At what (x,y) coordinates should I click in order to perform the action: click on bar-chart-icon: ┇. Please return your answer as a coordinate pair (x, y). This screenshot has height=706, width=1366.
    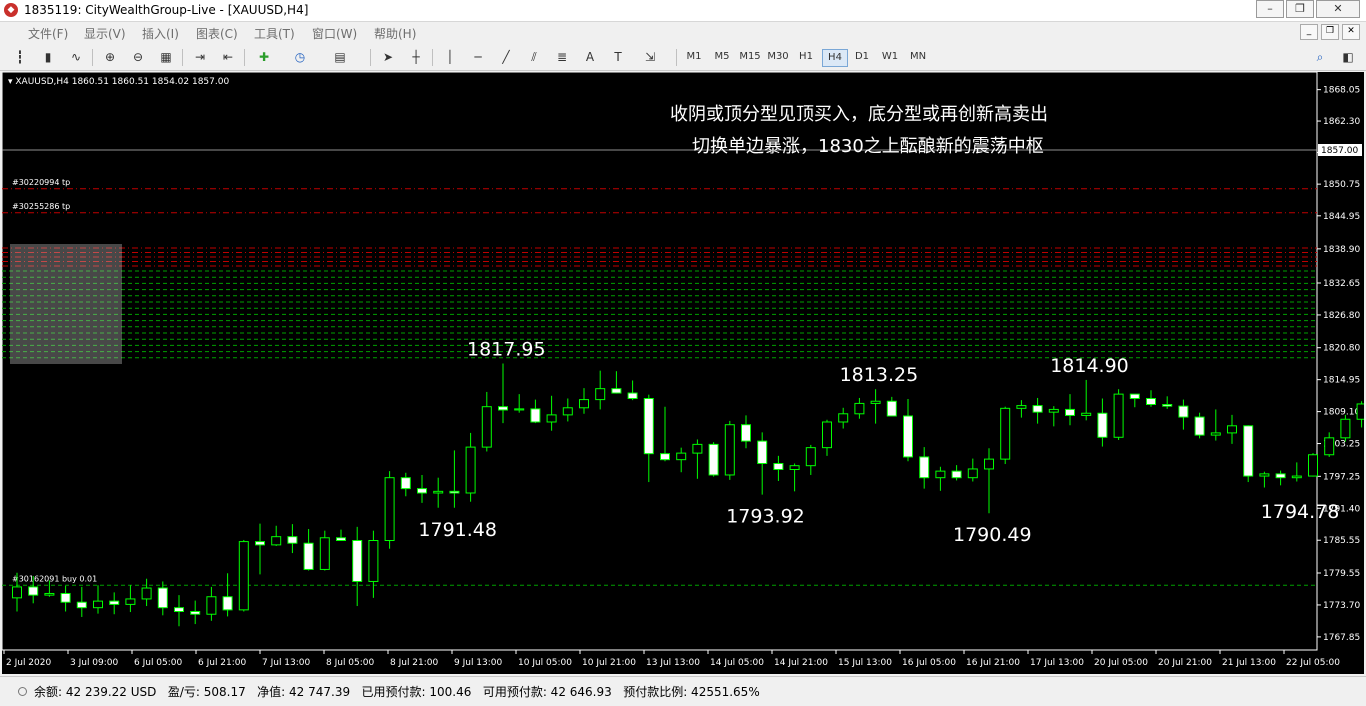
    Looking at the image, I should click on (20, 57).